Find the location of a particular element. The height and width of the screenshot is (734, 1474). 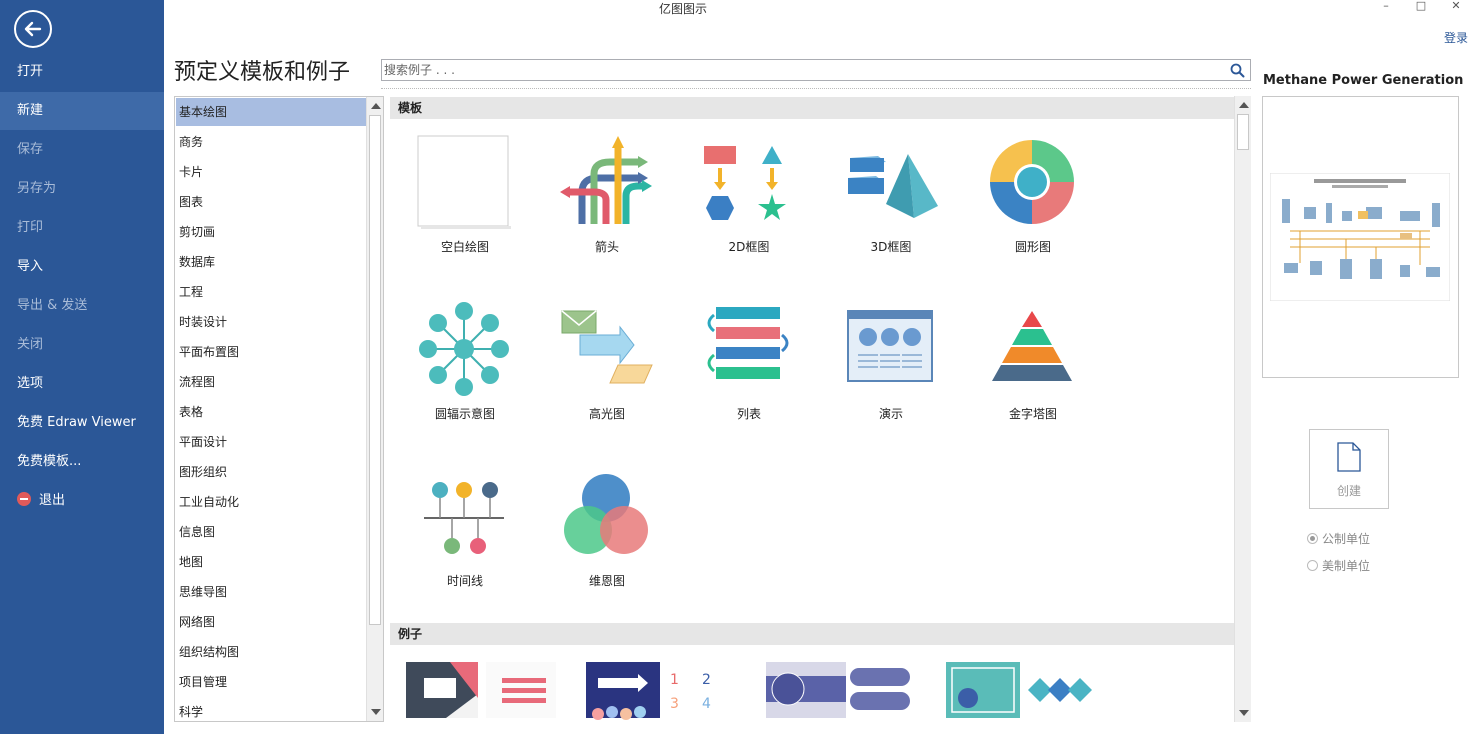

menu-new: 新建 is located at coordinates (82, 111).